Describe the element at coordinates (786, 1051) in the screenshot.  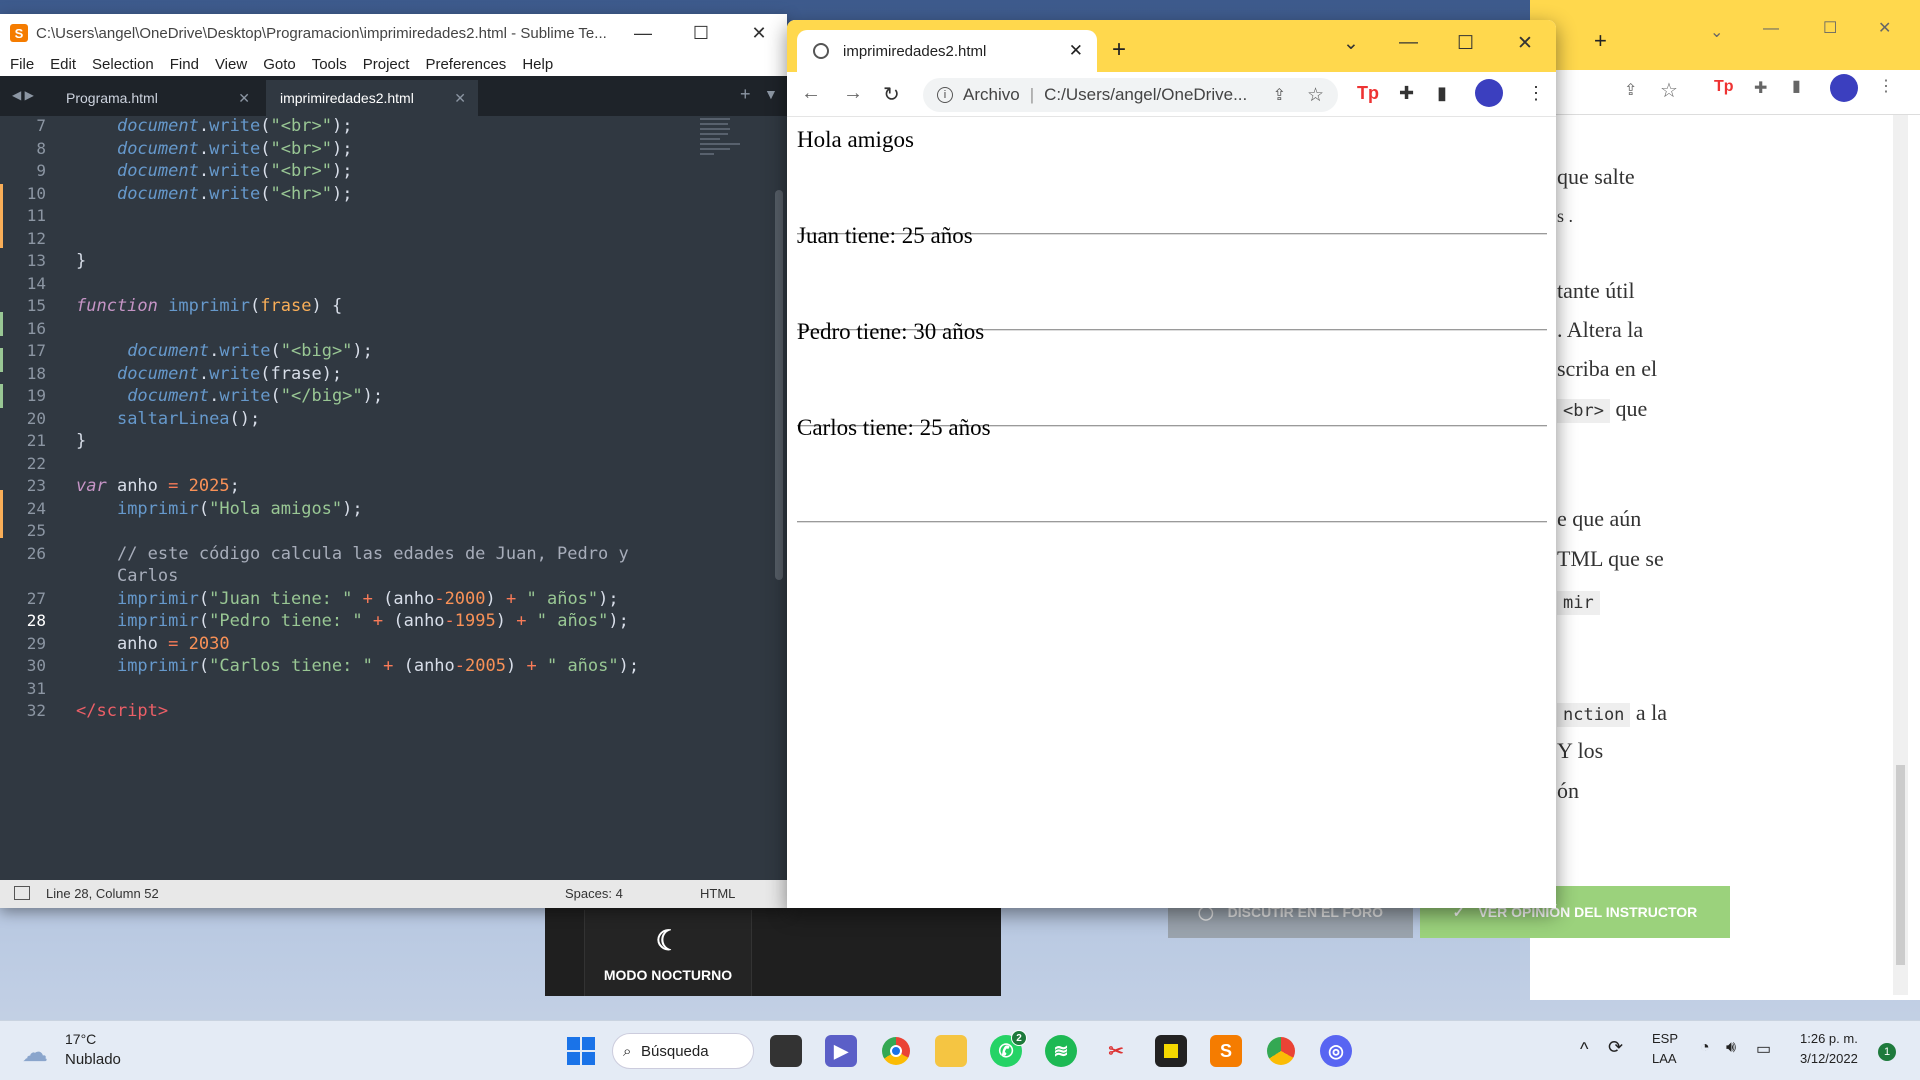
I see `task-view-icon` at that location.